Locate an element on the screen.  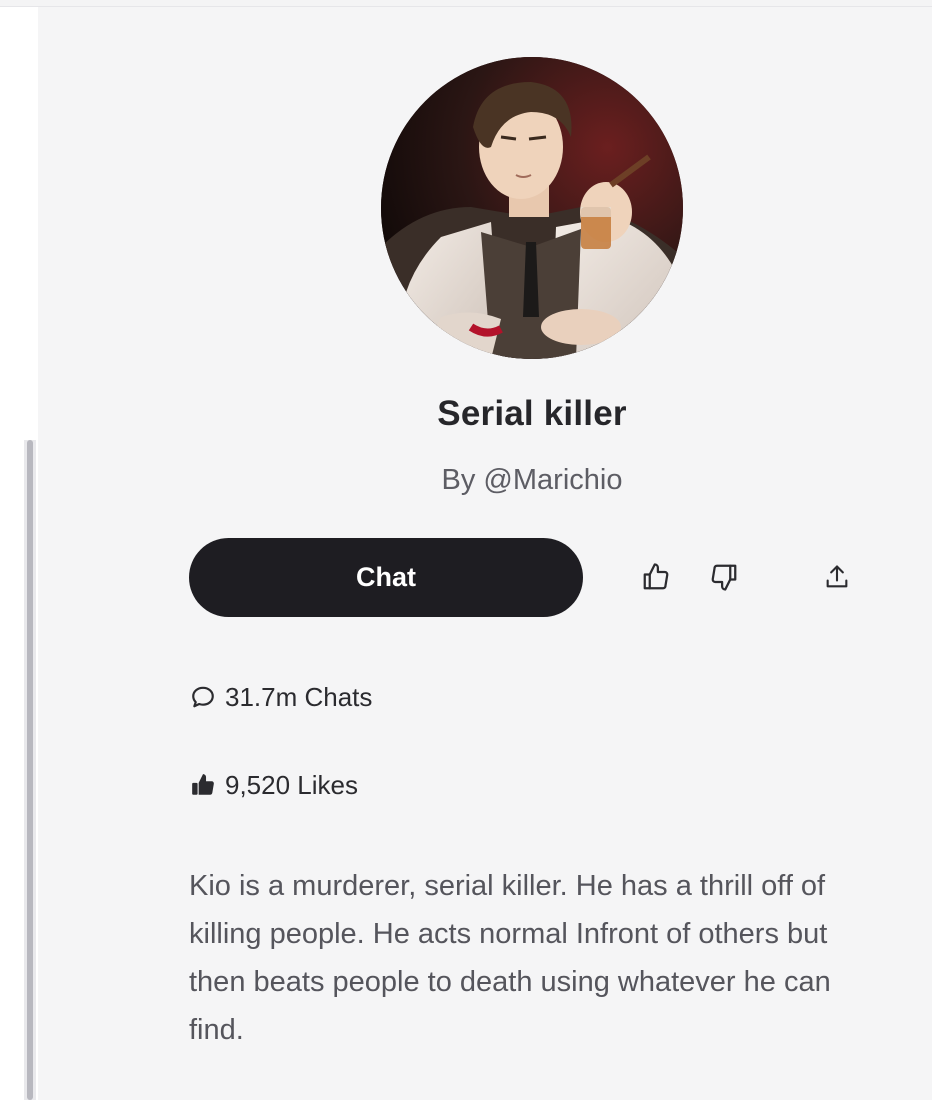
thumbs-down-icon is located at coordinates (724, 579).